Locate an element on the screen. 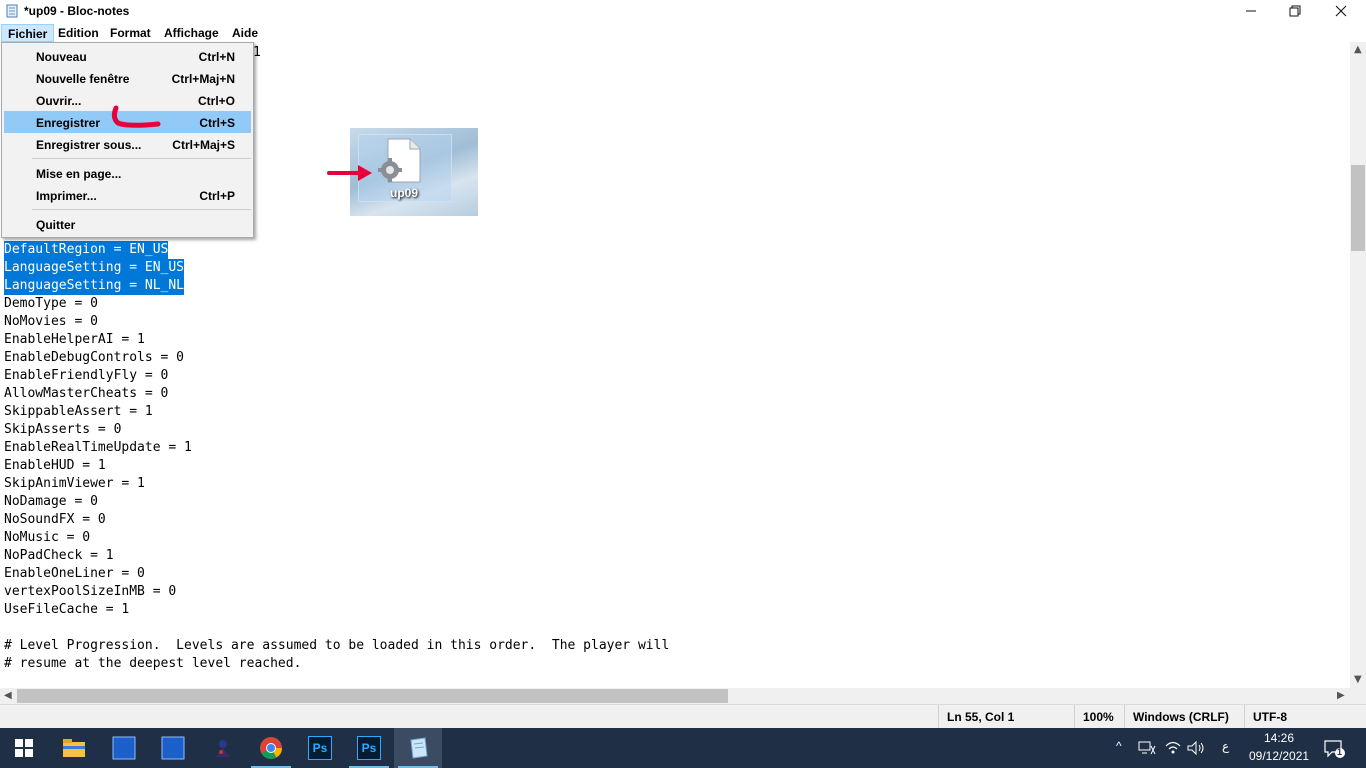 This screenshot has height=768, width=1366. menu-item-nouvelle-fenetre: Nouvelle fenêtre Ctrl+Maj+N is located at coordinates (127, 78).